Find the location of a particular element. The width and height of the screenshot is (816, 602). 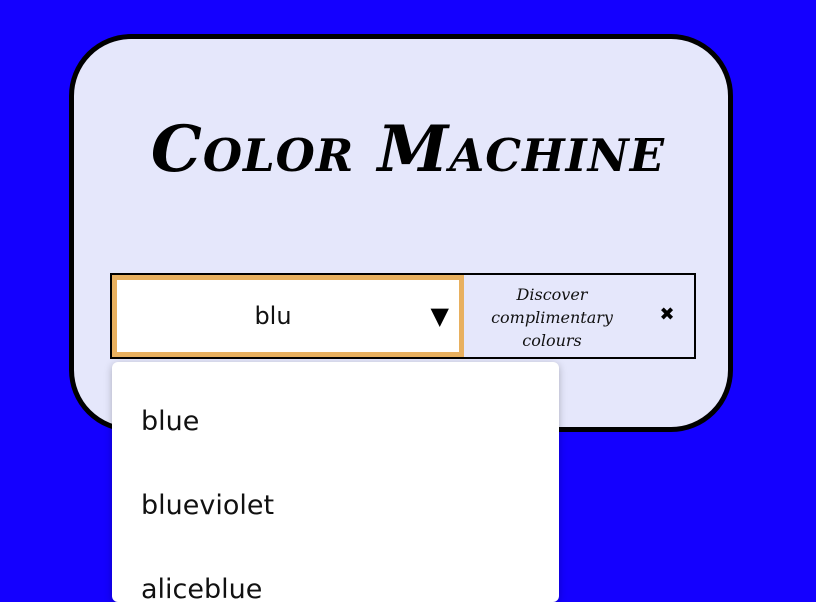

discover-complimentary-label: Discover complimentary colours is located at coordinates (552, 317).